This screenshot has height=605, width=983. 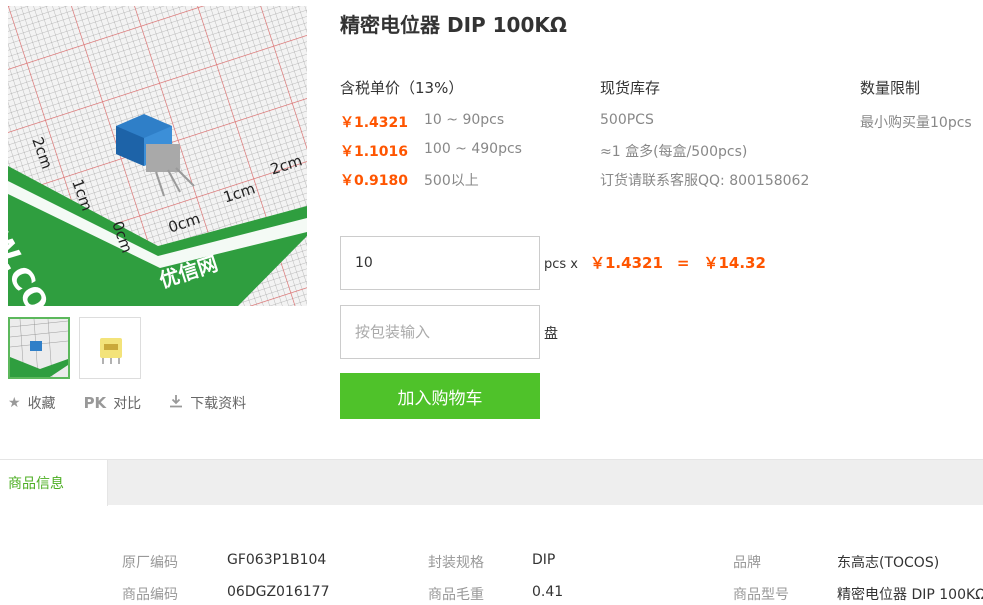 I want to click on price-tier: ￥1.4321 10 ~ 90pcs, so click(x=422, y=122).